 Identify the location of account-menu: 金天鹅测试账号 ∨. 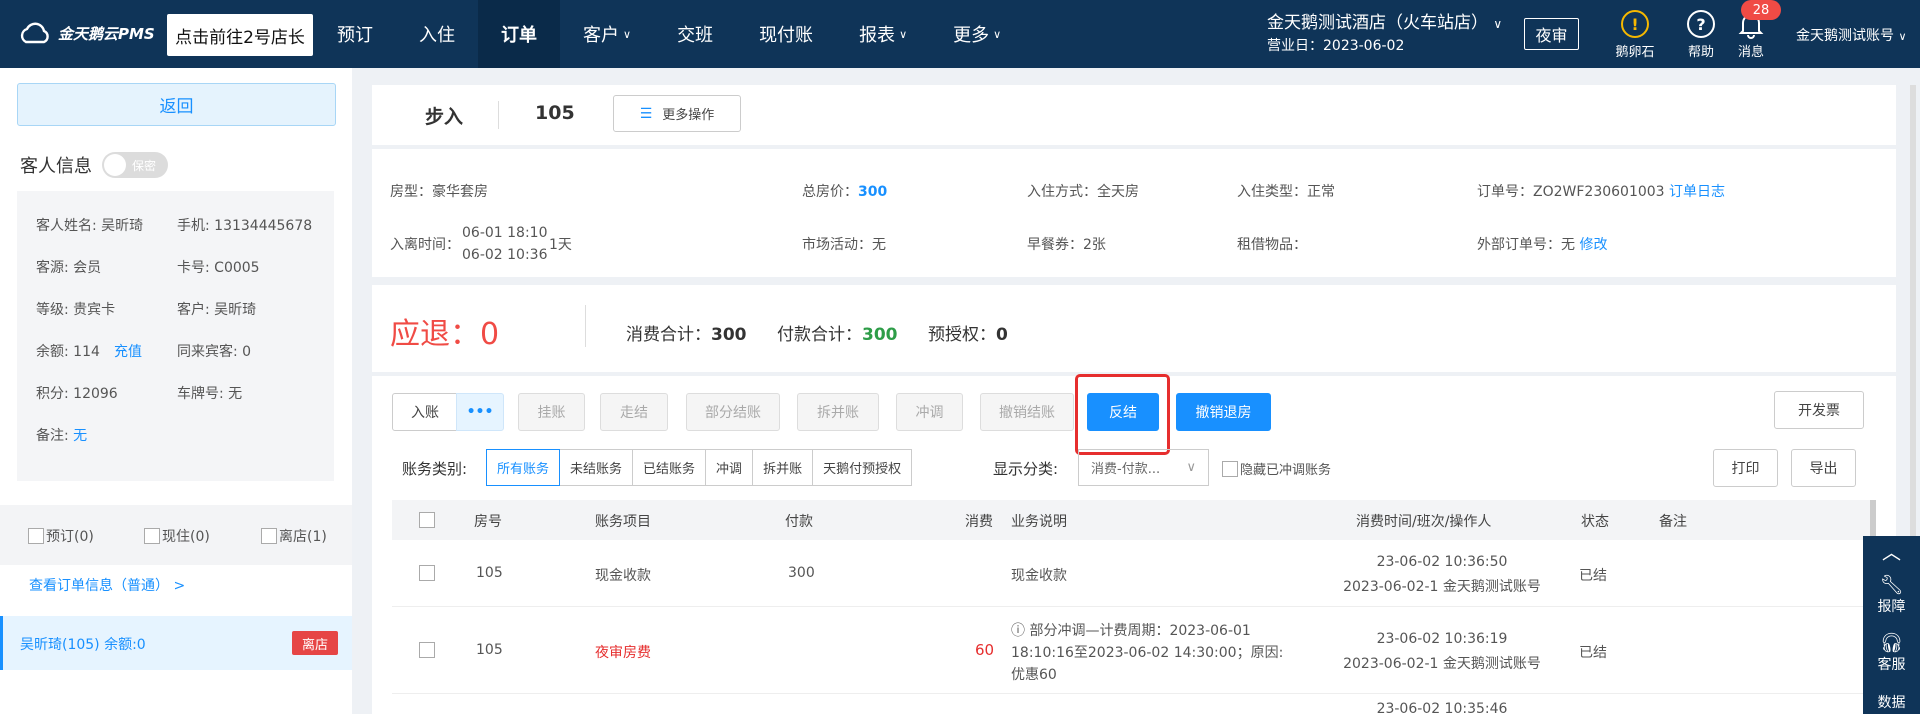
(1851, 35).